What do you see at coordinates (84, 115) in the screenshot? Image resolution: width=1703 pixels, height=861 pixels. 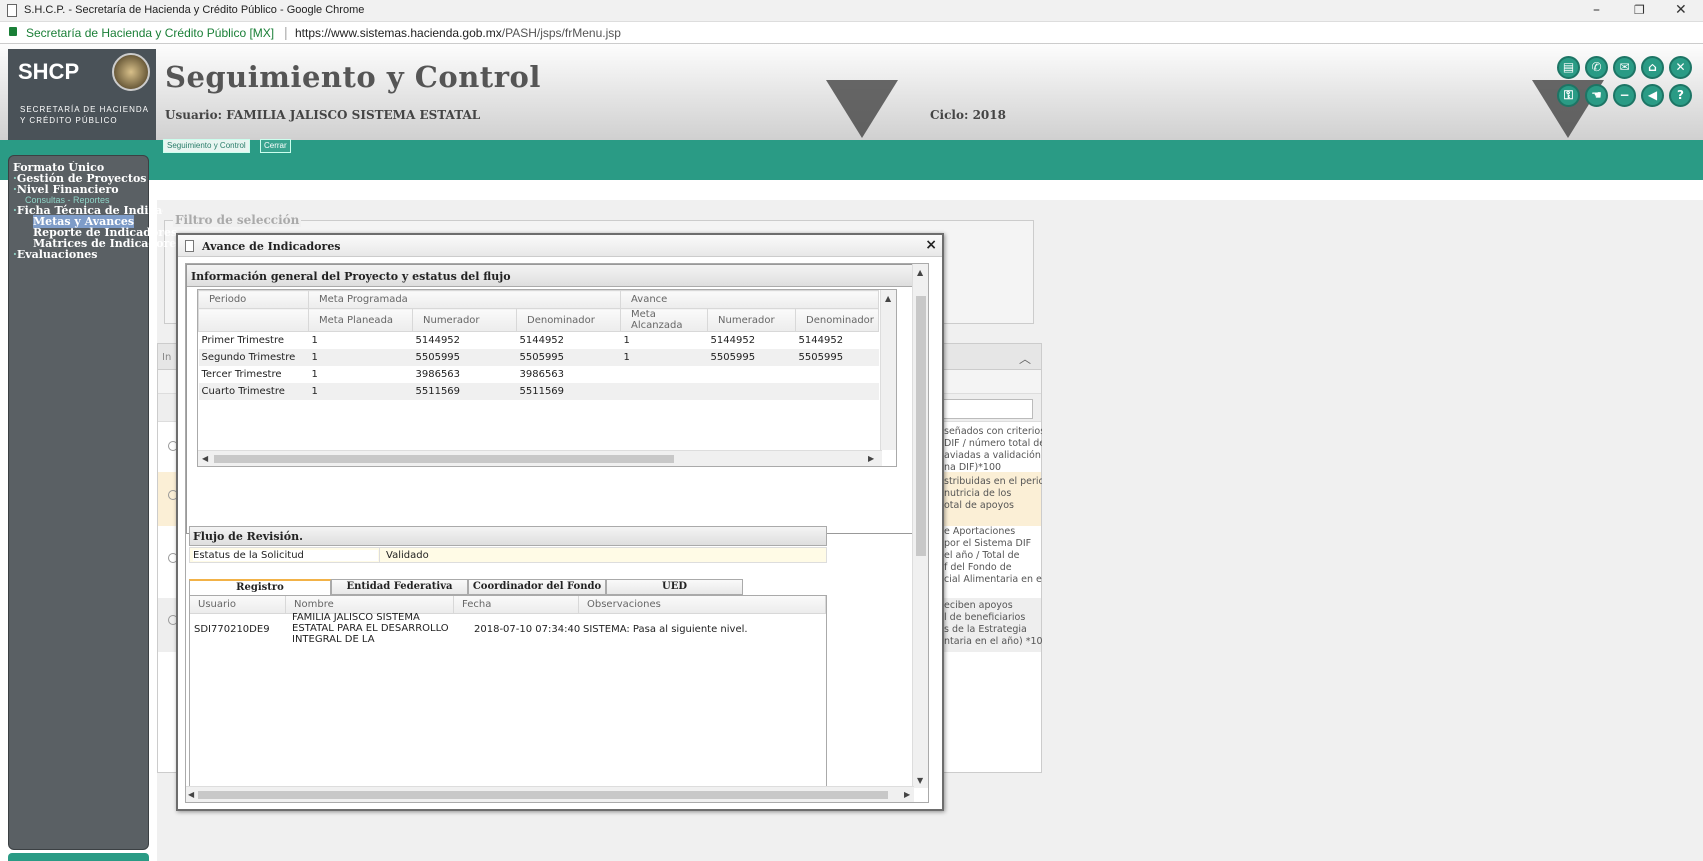 I see `logo-subtitle: SECRETARÍA DE HACIENDA Y CRÉDITO PÚBLICO` at bounding box center [84, 115].